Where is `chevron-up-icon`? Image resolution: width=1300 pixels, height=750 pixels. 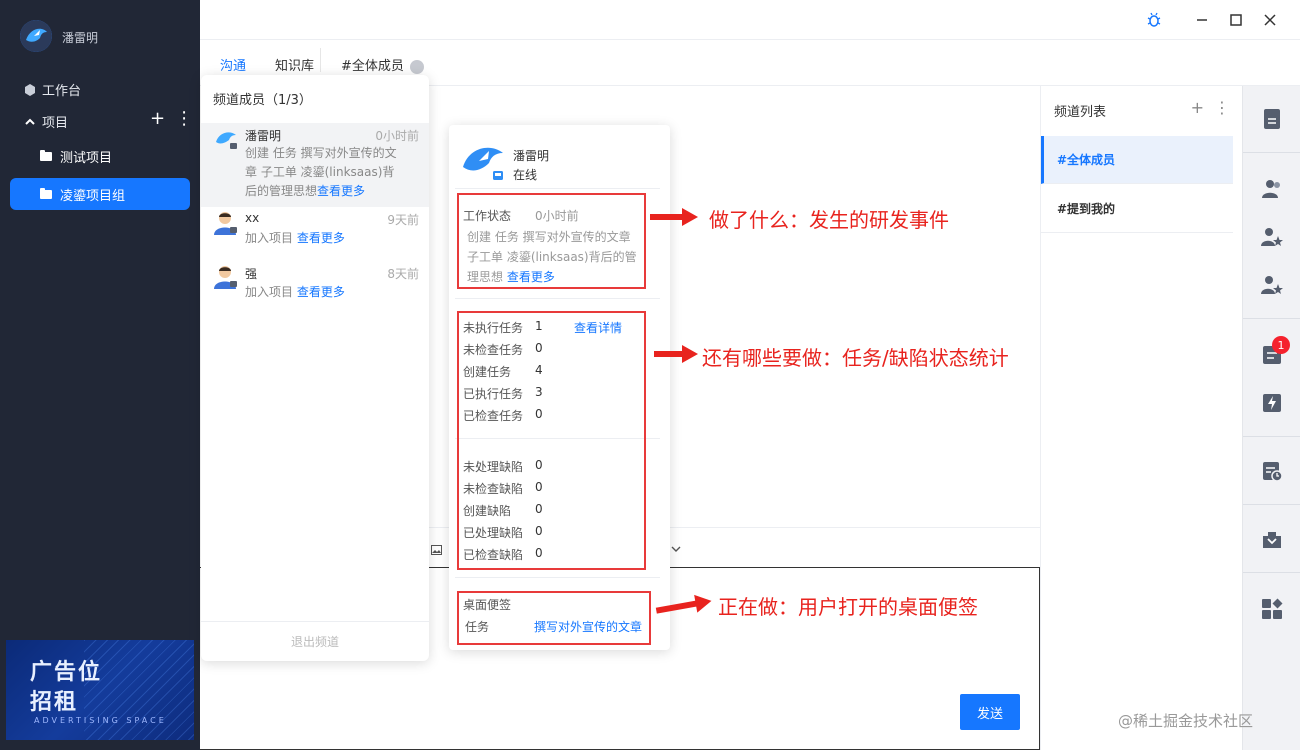
chevron-up-icon is located at coordinates (30, 121).